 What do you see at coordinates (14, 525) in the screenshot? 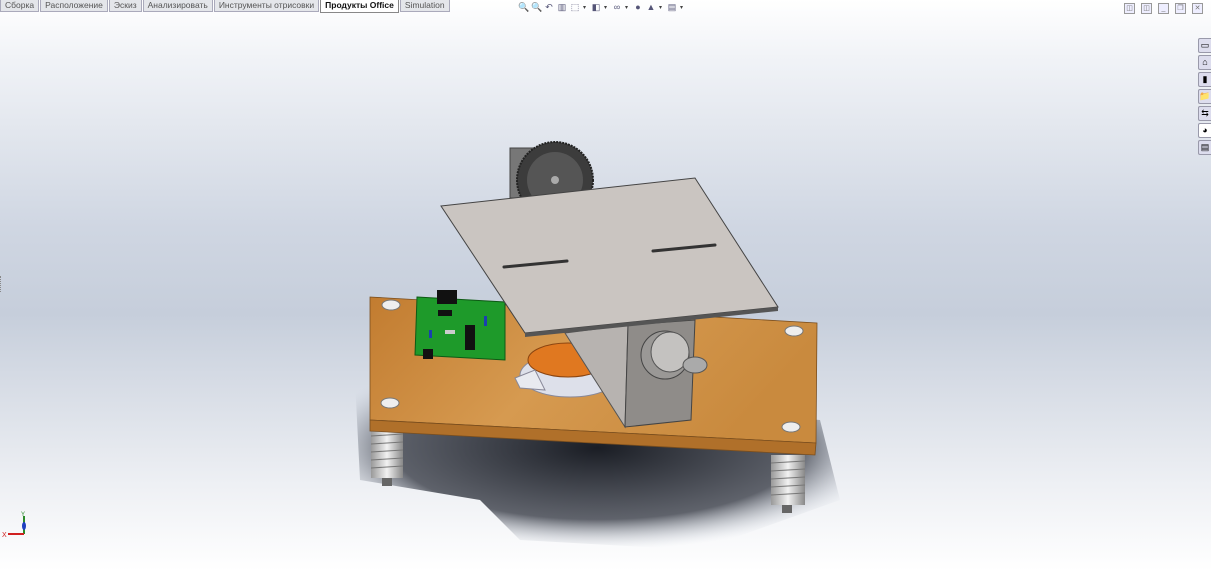
I see `coordinate-triad: X Y` at bounding box center [14, 525].